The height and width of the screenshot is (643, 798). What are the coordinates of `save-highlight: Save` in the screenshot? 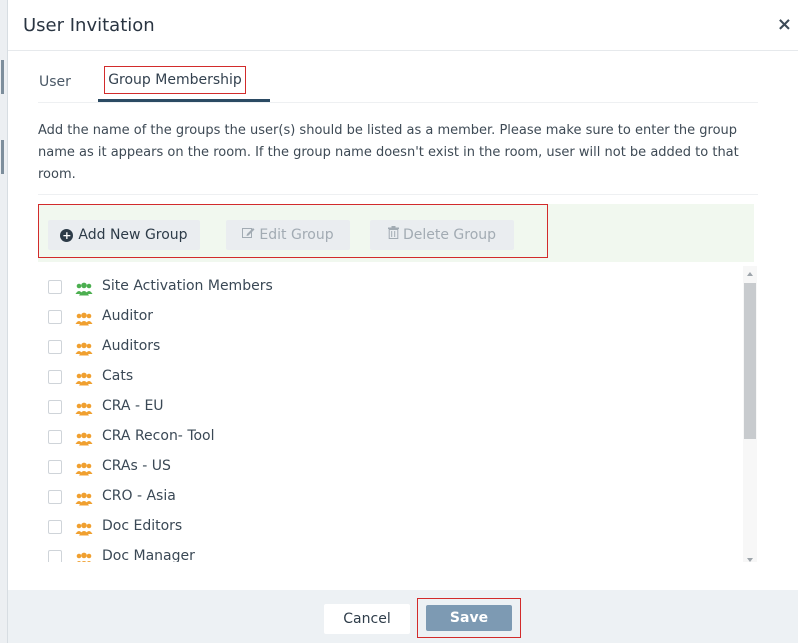 It's located at (469, 618).